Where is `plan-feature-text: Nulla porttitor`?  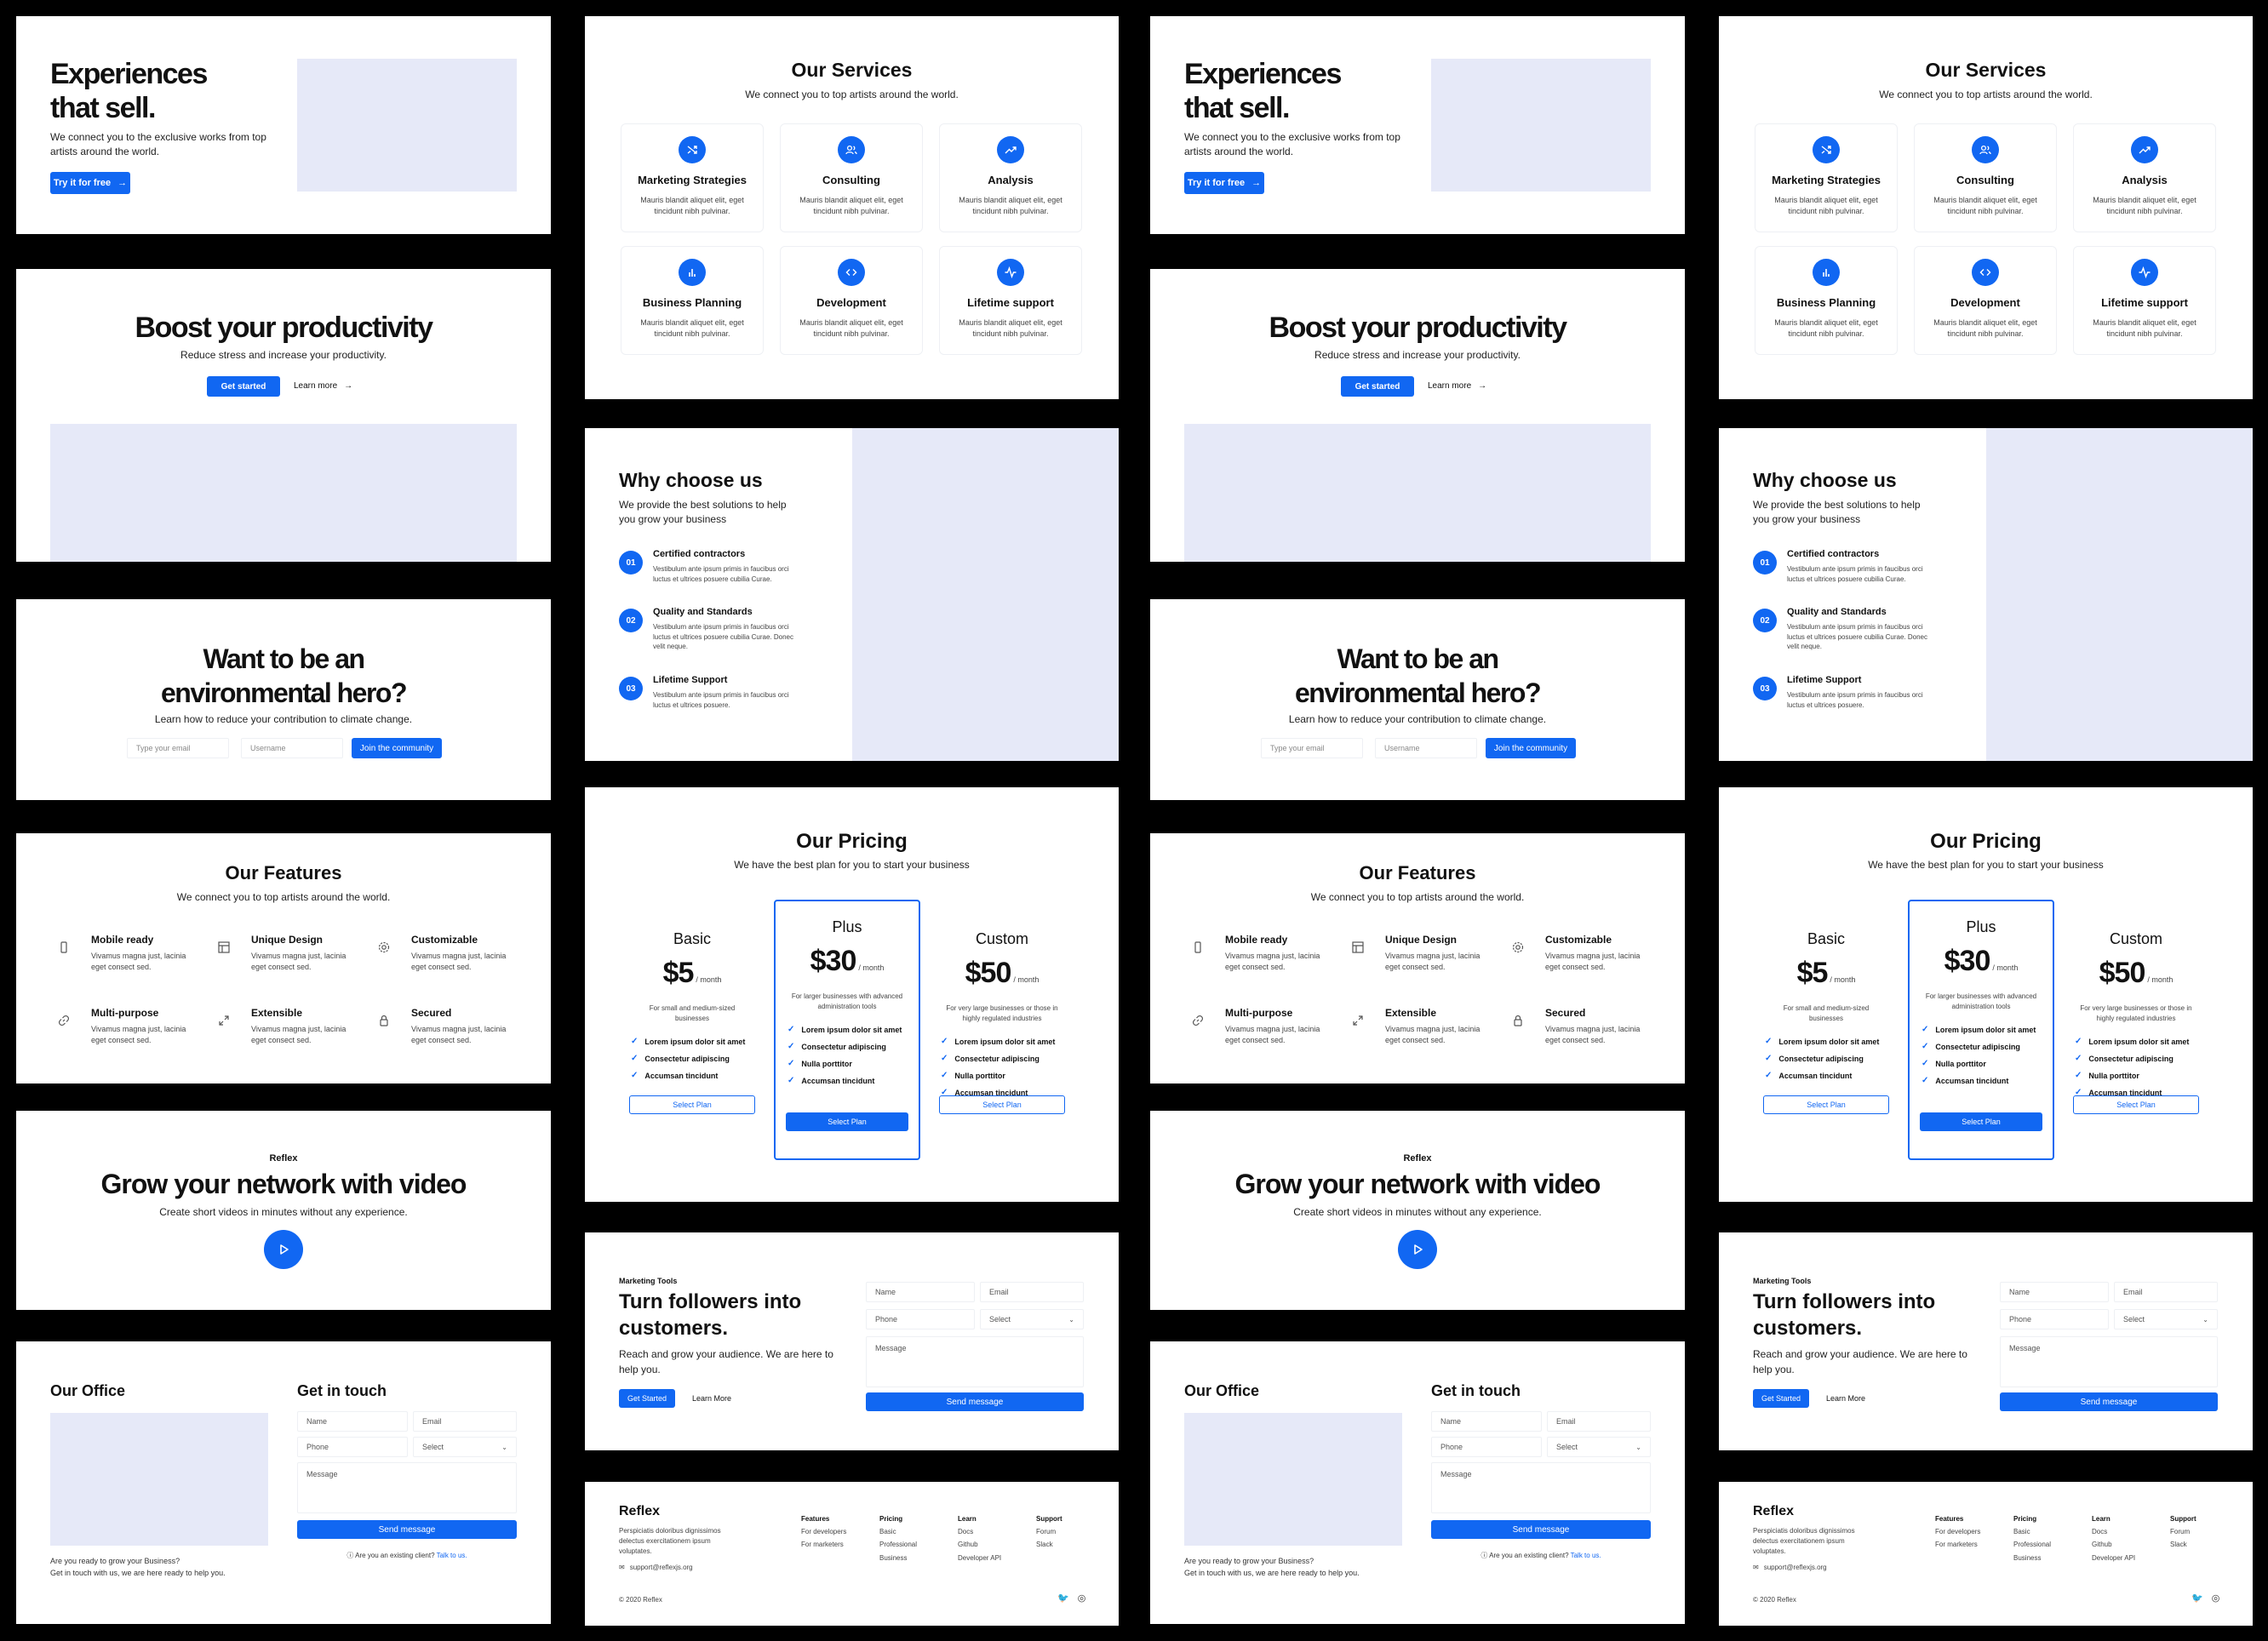
plan-feature-text: Nulla porttitor is located at coordinates (2113, 1075).